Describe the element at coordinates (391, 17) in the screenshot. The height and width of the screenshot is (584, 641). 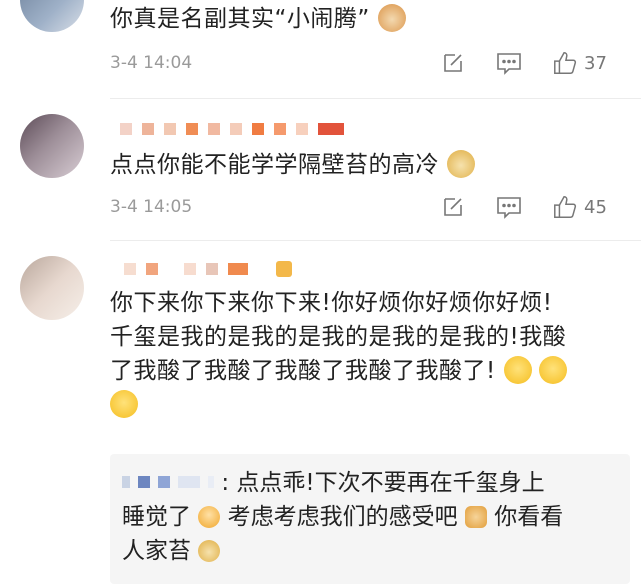
I see `cat-emoji-icon` at that location.